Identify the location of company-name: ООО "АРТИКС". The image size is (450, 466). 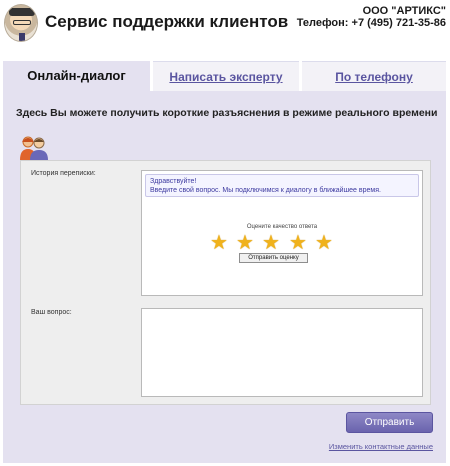
(404, 11).